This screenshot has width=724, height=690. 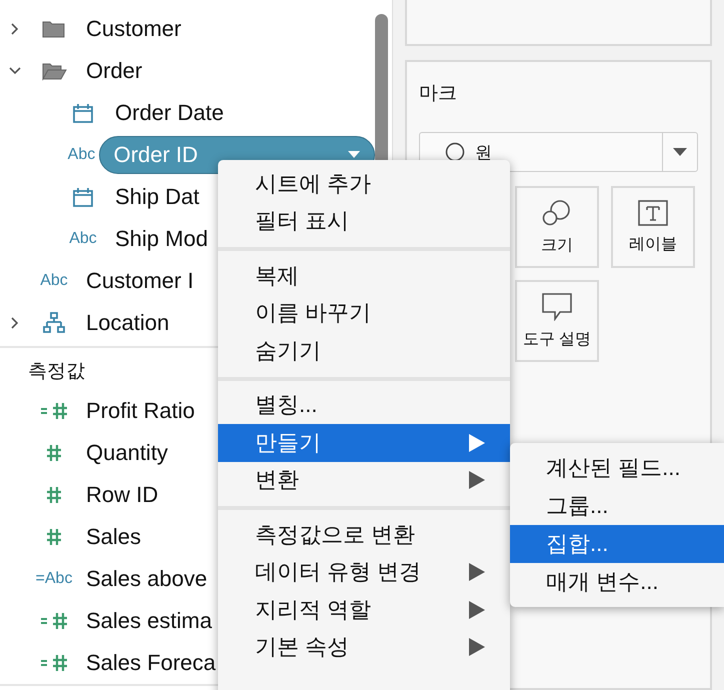 I want to click on mark-property-button: 레이블, so click(x=653, y=227).